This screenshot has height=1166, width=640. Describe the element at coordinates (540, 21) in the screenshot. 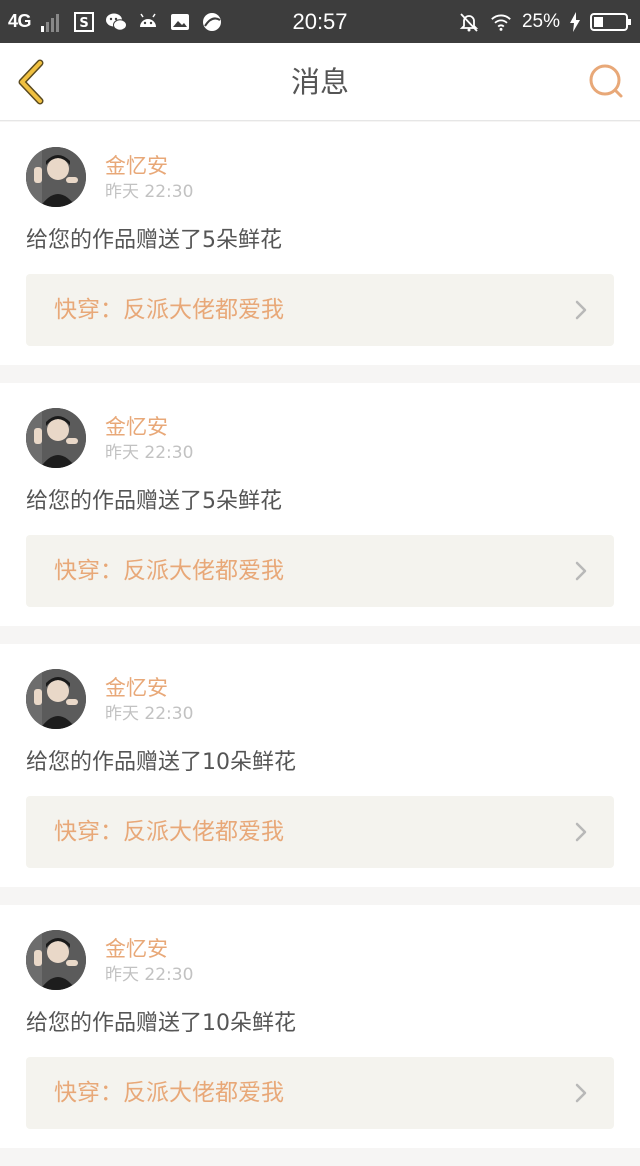

I see `battery-percent: 25%` at that location.